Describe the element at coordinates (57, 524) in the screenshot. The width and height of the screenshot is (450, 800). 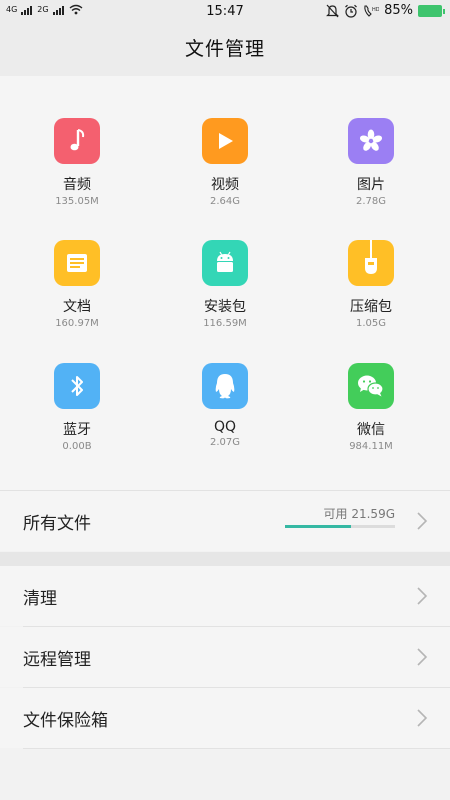
I see `all-files-label: 所有文件` at that location.